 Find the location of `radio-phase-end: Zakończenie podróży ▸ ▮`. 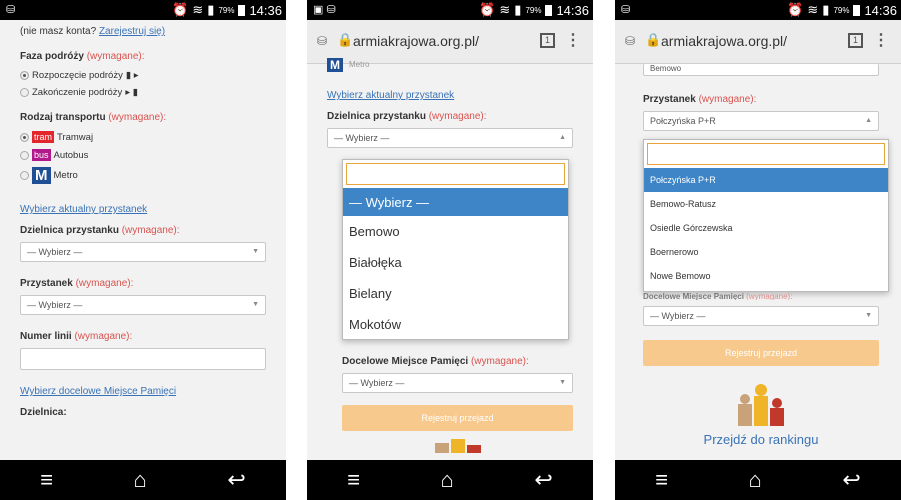

radio-phase-end: Zakończenie podróży ▸ ▮ is located at coordinates (143, 92).